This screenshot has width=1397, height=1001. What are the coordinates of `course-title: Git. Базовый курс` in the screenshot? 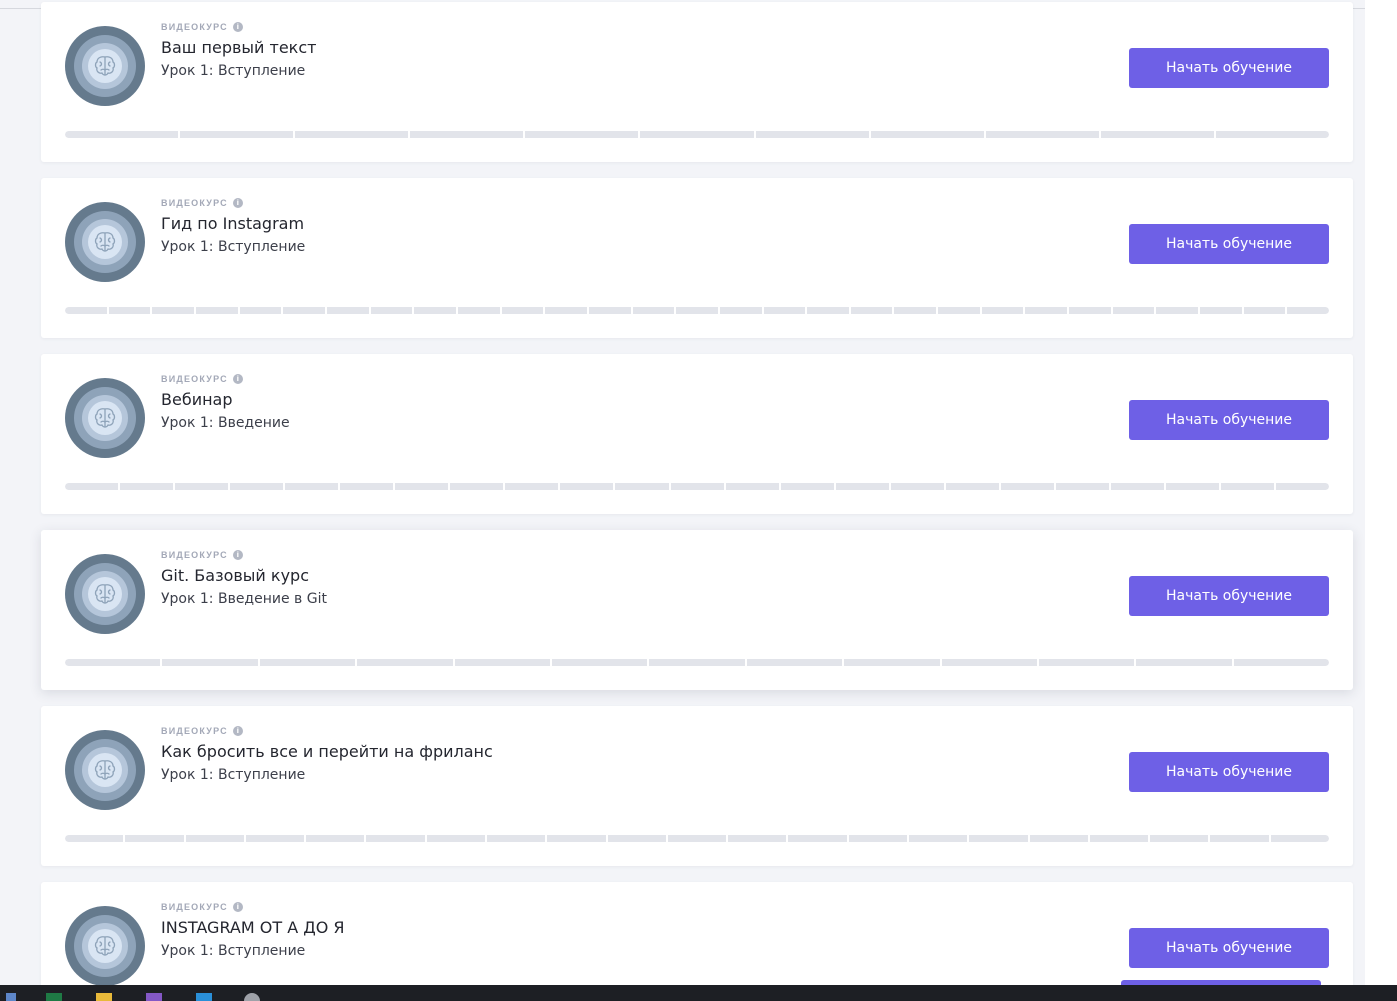 It's located at (235, 575).